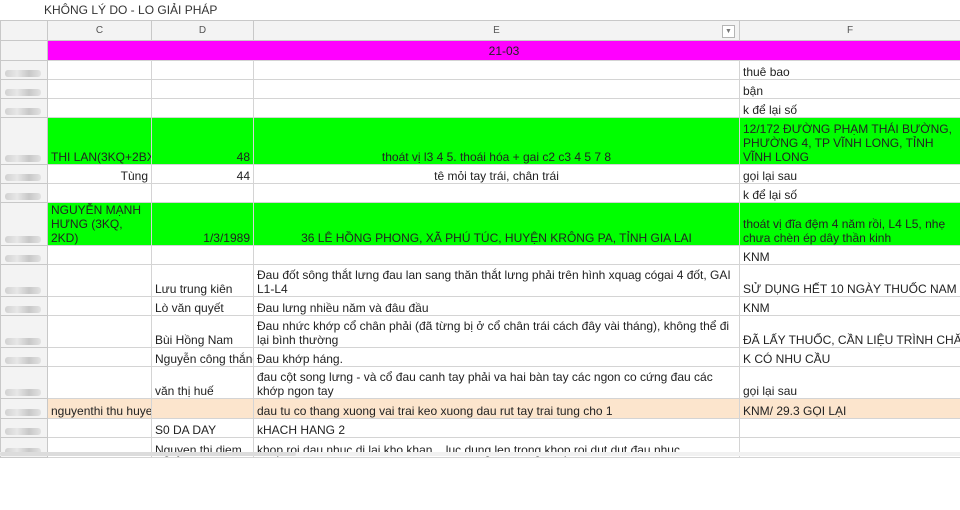 This screenshot has height=510, width=960. I want to click on cell-d: Nguyễn công thắng, so click(202, 357).